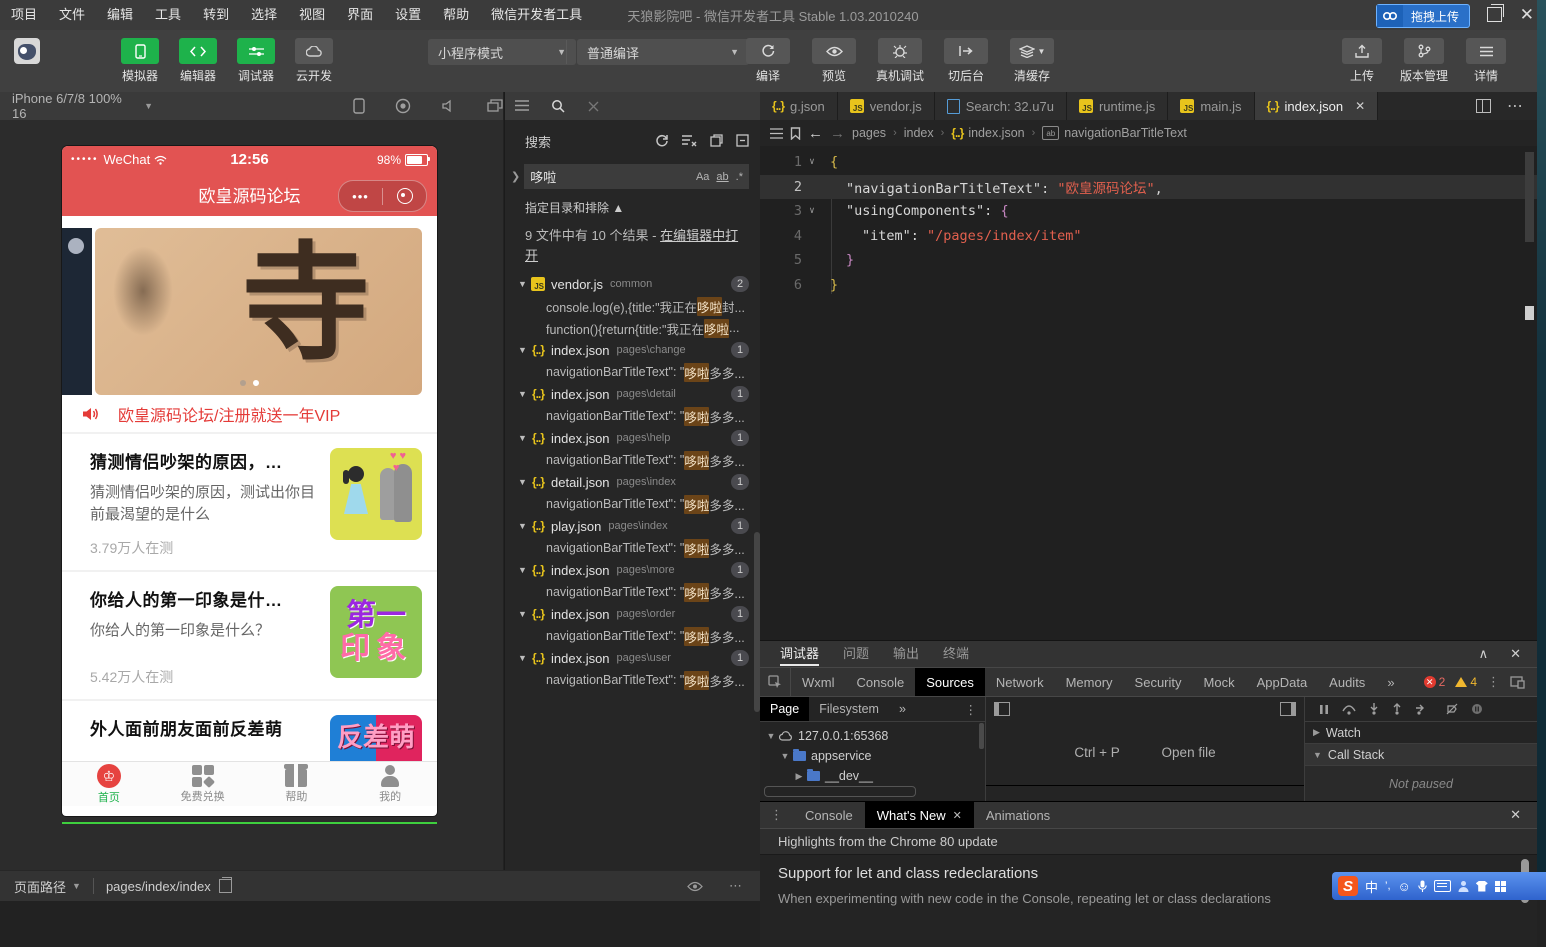  What do you see at coordinates (1158, 682) in the screenshot?
I see `devtools-tab-Security: Security` at bounding box center [1158, 682].